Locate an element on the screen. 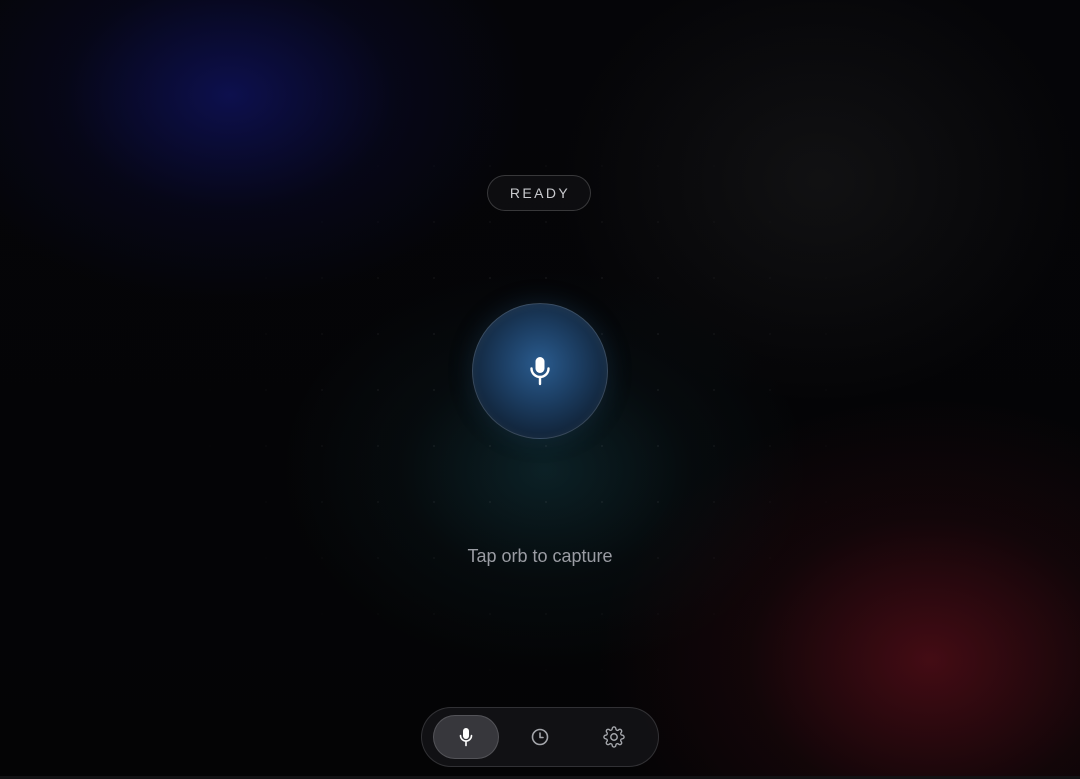 The width and height of the screenshot is (1080, 779). clock-icon is located at coordinates (540, 737).